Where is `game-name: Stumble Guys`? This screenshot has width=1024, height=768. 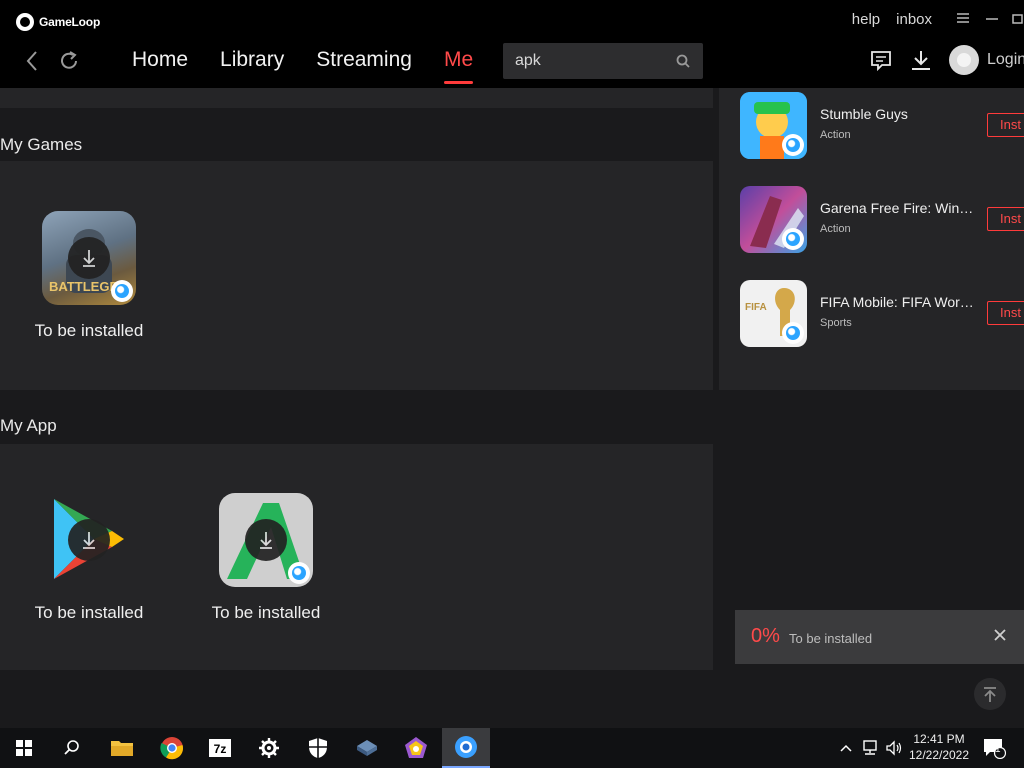 game-name: Stumble Guys is located at coordinates (864, 114).